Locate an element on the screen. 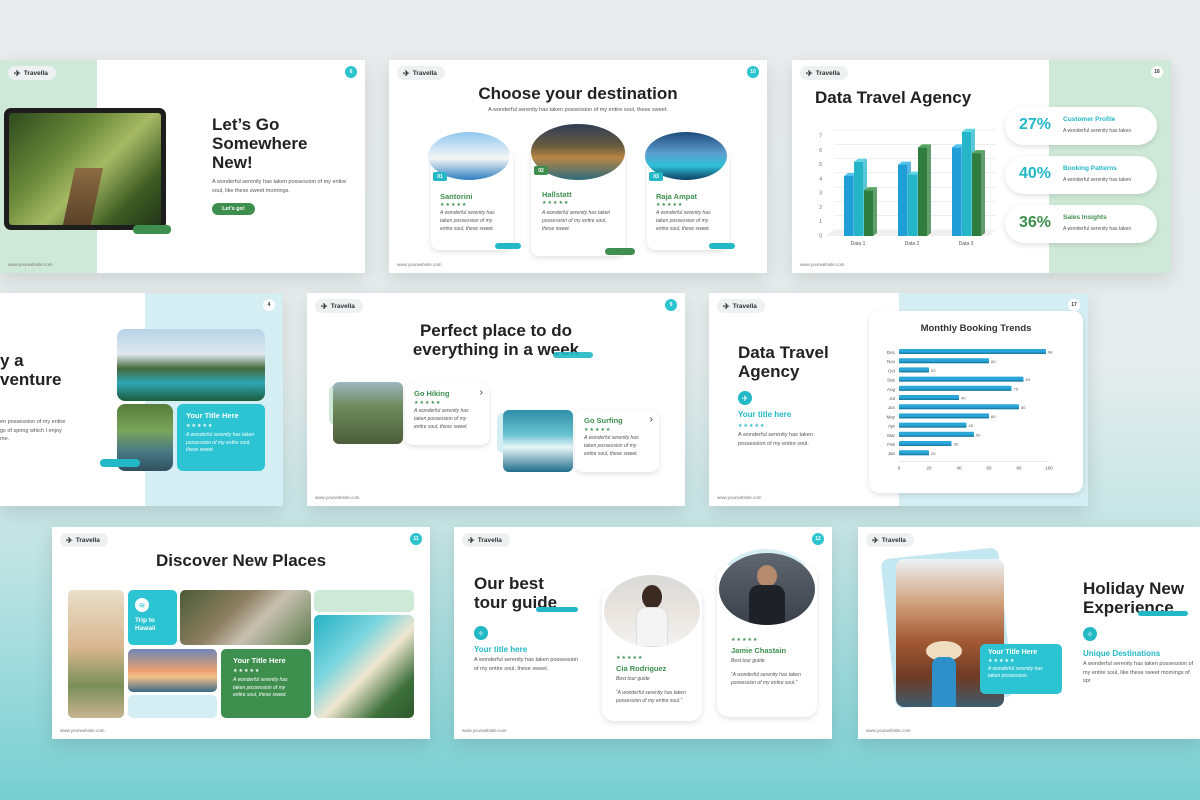  slide-title-line1: Data Travel is located at coordinates (783, 352).